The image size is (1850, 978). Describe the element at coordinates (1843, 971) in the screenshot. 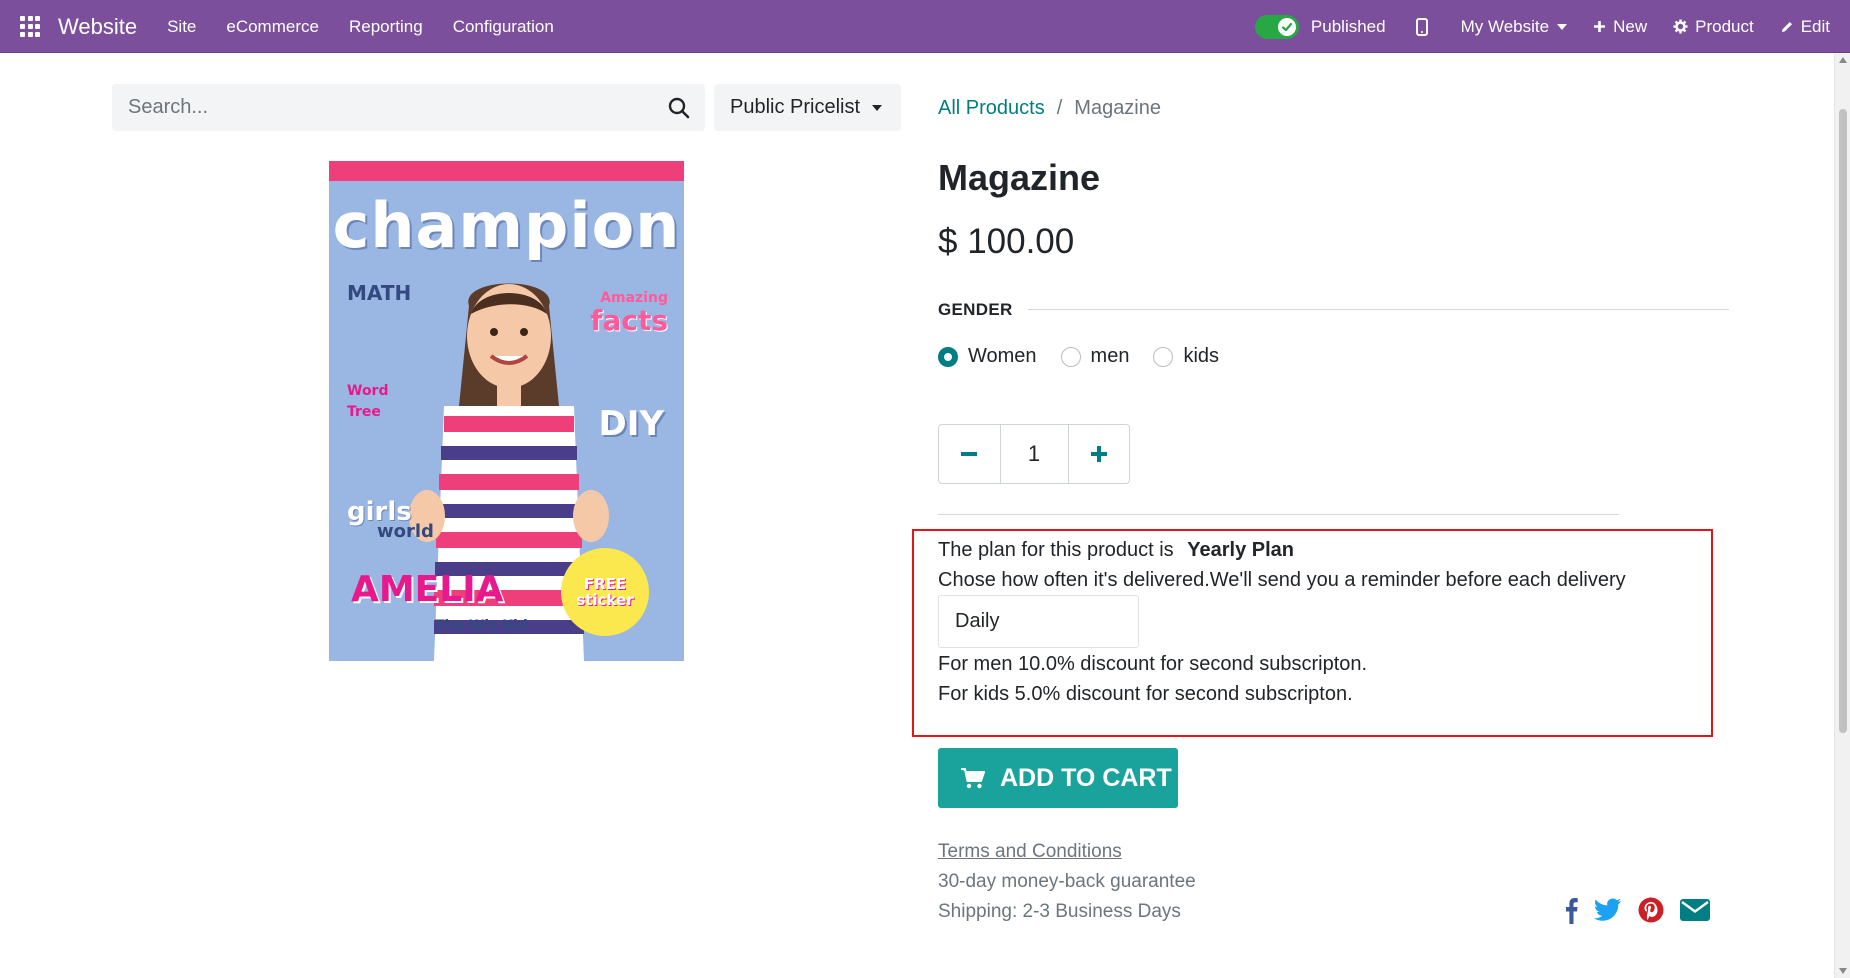

I see `scroll-down-icon` at that location.